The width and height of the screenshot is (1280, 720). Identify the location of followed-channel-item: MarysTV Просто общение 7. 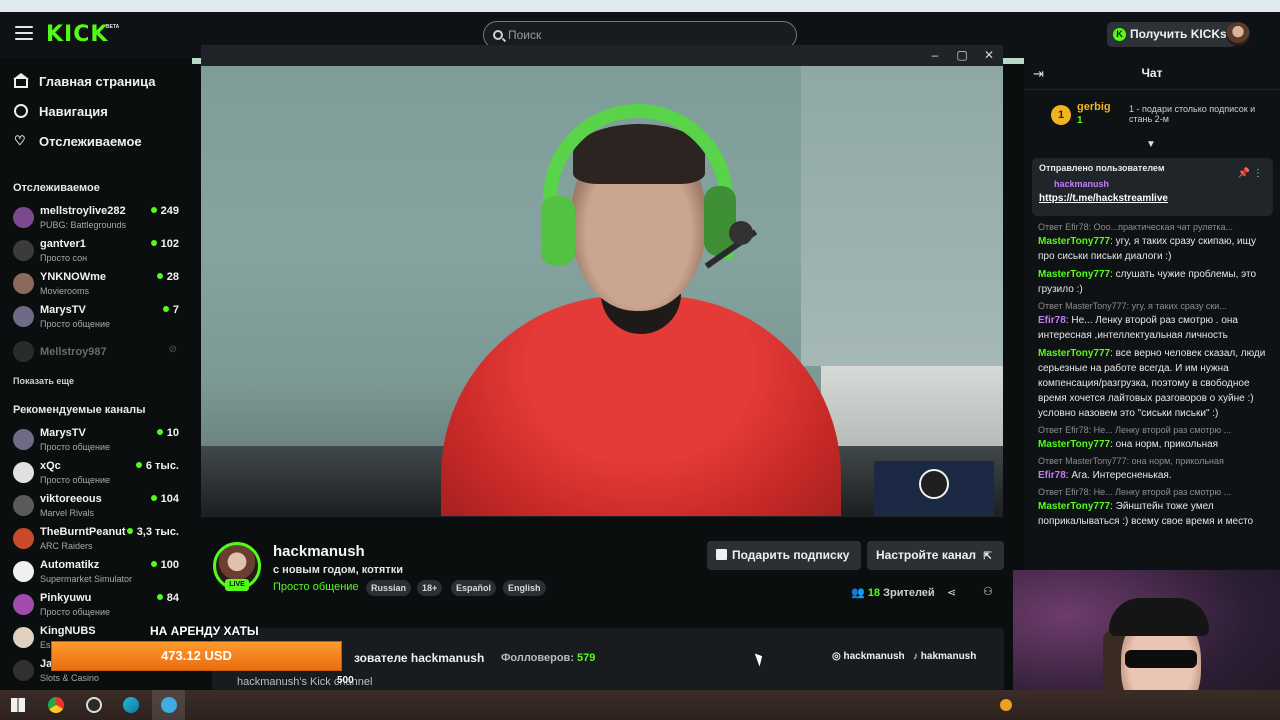
(96, 318).